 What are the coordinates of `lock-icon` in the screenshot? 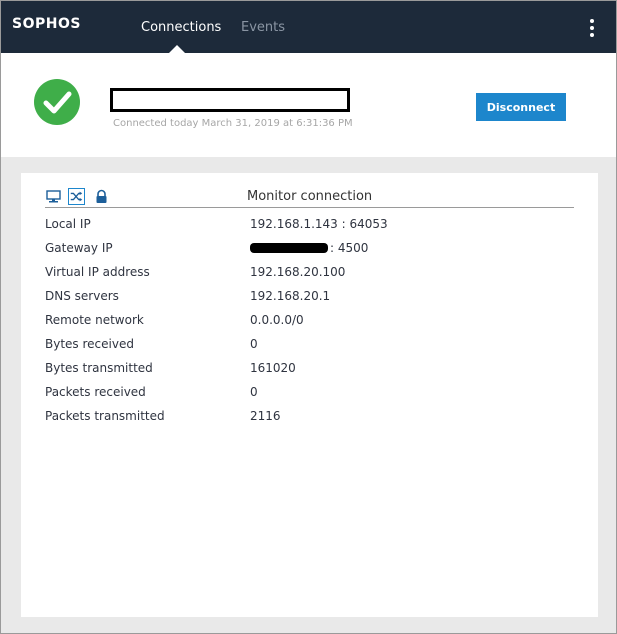 It's located at (101, 196).